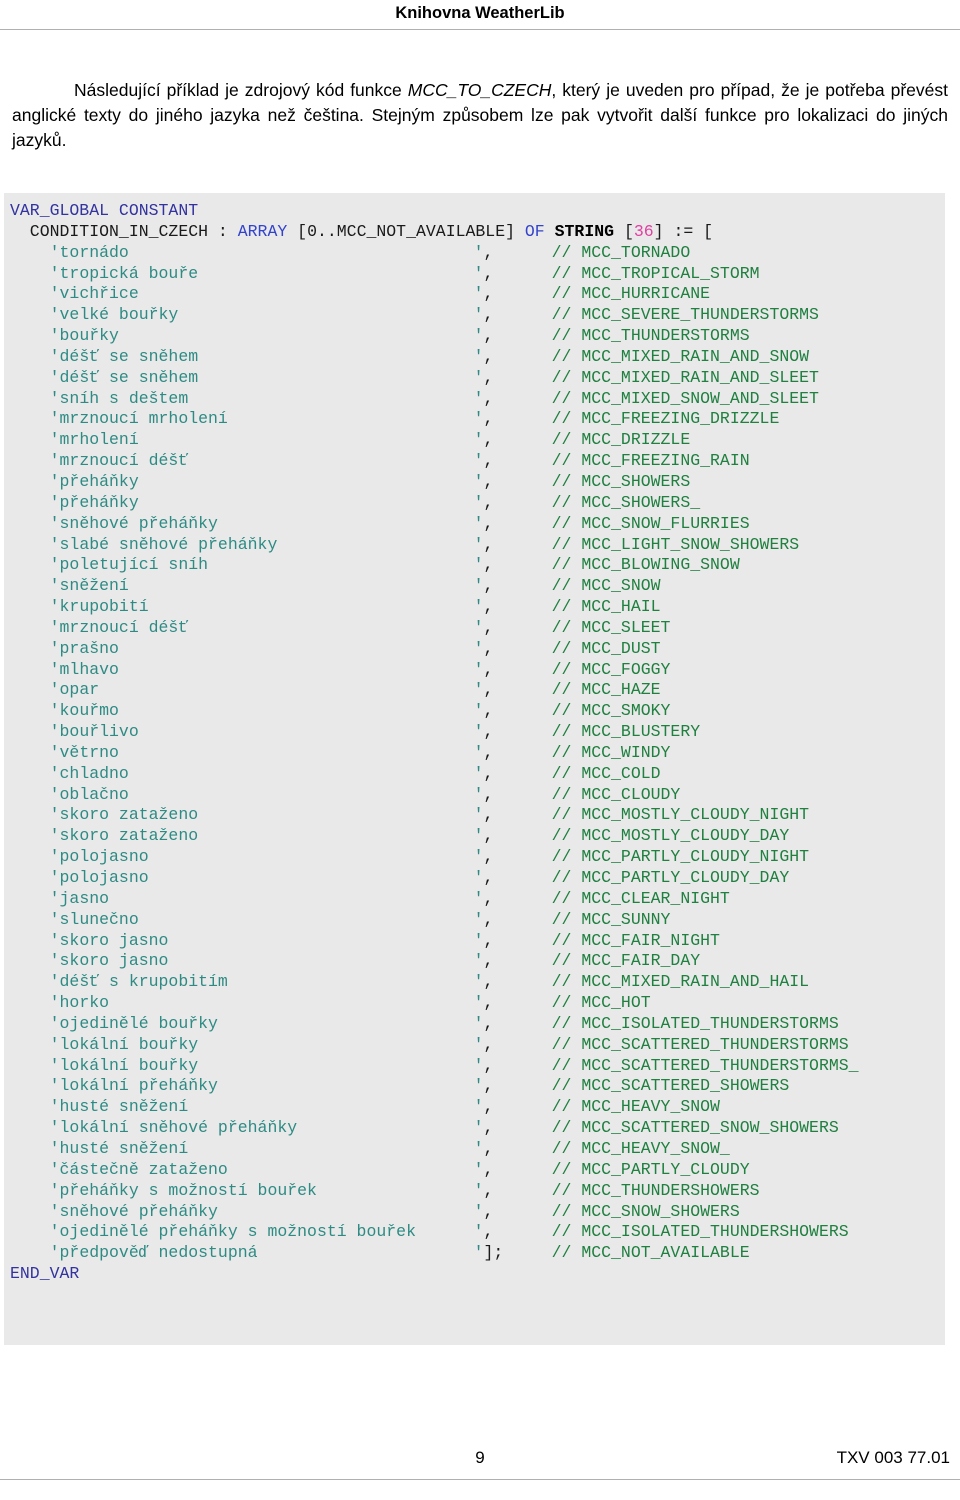  What do you see at coordinates (94, 502) in the screenshot?
I see `czech-string-literal: 'přeháňky` at bounding box center [94, 502].